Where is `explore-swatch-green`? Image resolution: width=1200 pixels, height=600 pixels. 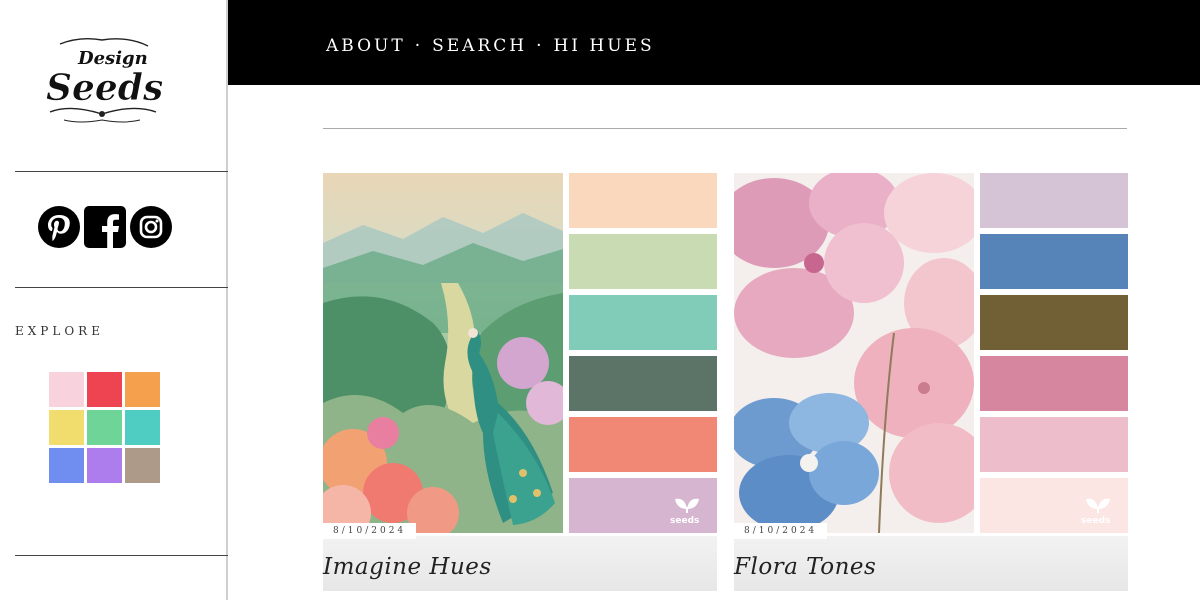 explore-swatch-green is located at coordinates (104, 427).